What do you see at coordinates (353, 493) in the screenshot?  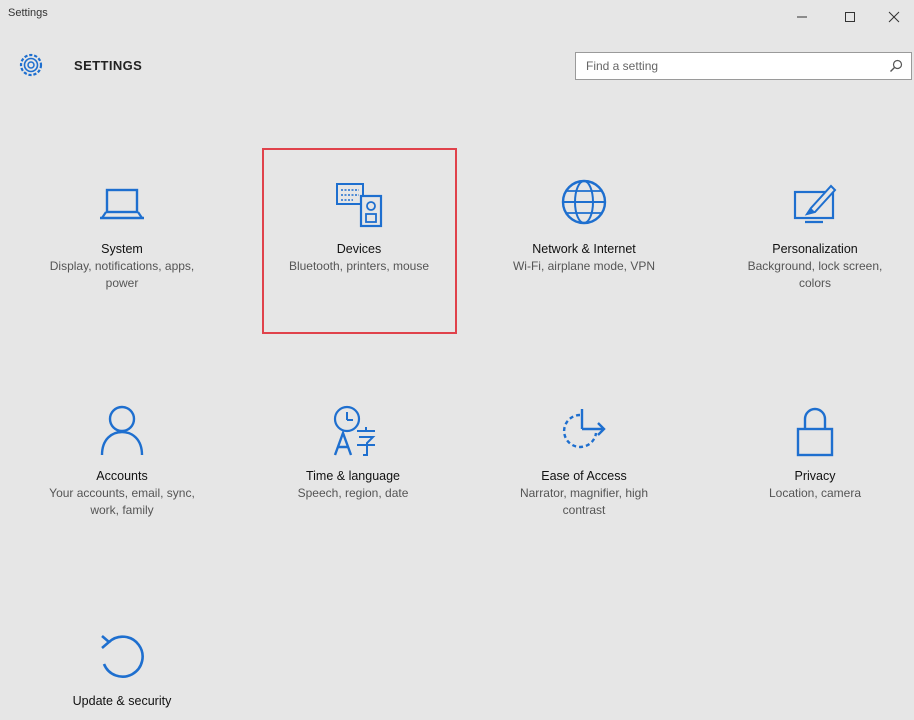 I see `tile-description: Speech, region, date` at bounding box center [353, 493].